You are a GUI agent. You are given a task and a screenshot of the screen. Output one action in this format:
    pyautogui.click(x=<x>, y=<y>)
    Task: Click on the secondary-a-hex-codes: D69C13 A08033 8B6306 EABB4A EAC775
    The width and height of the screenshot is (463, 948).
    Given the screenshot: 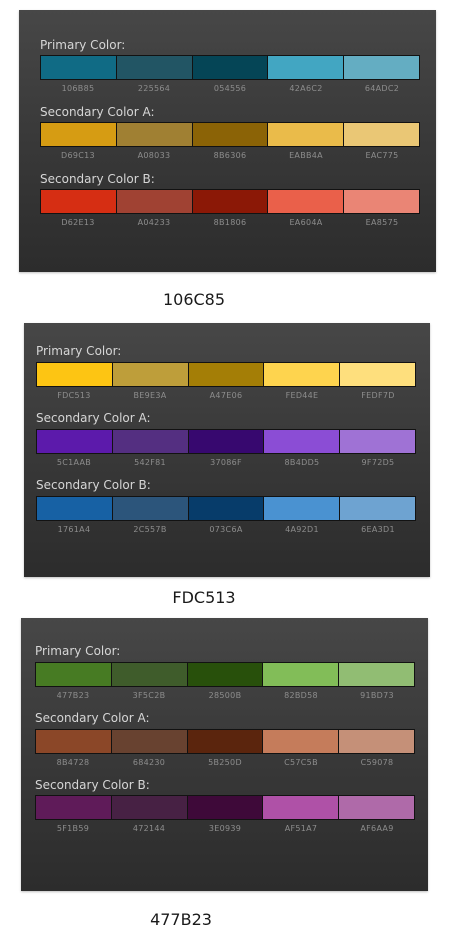 What is the action you would take?
    pyautogui.click(x=230, y=155)
    